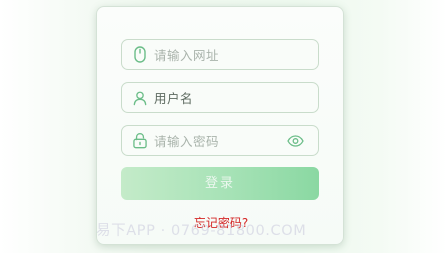 The width and height of the screenshot is (447, 253). I want to click on lock-icon, so click(140, 141).